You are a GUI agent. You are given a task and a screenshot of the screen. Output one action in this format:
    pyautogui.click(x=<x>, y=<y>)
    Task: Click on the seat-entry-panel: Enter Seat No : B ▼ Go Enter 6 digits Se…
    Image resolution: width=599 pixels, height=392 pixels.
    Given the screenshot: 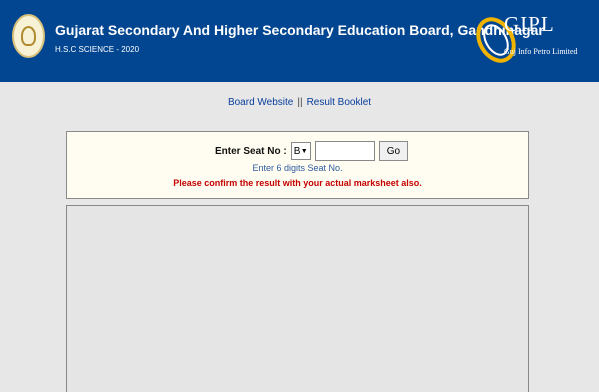 What is the action you would take?
    pyautogui.click(x=297, y=165)
    